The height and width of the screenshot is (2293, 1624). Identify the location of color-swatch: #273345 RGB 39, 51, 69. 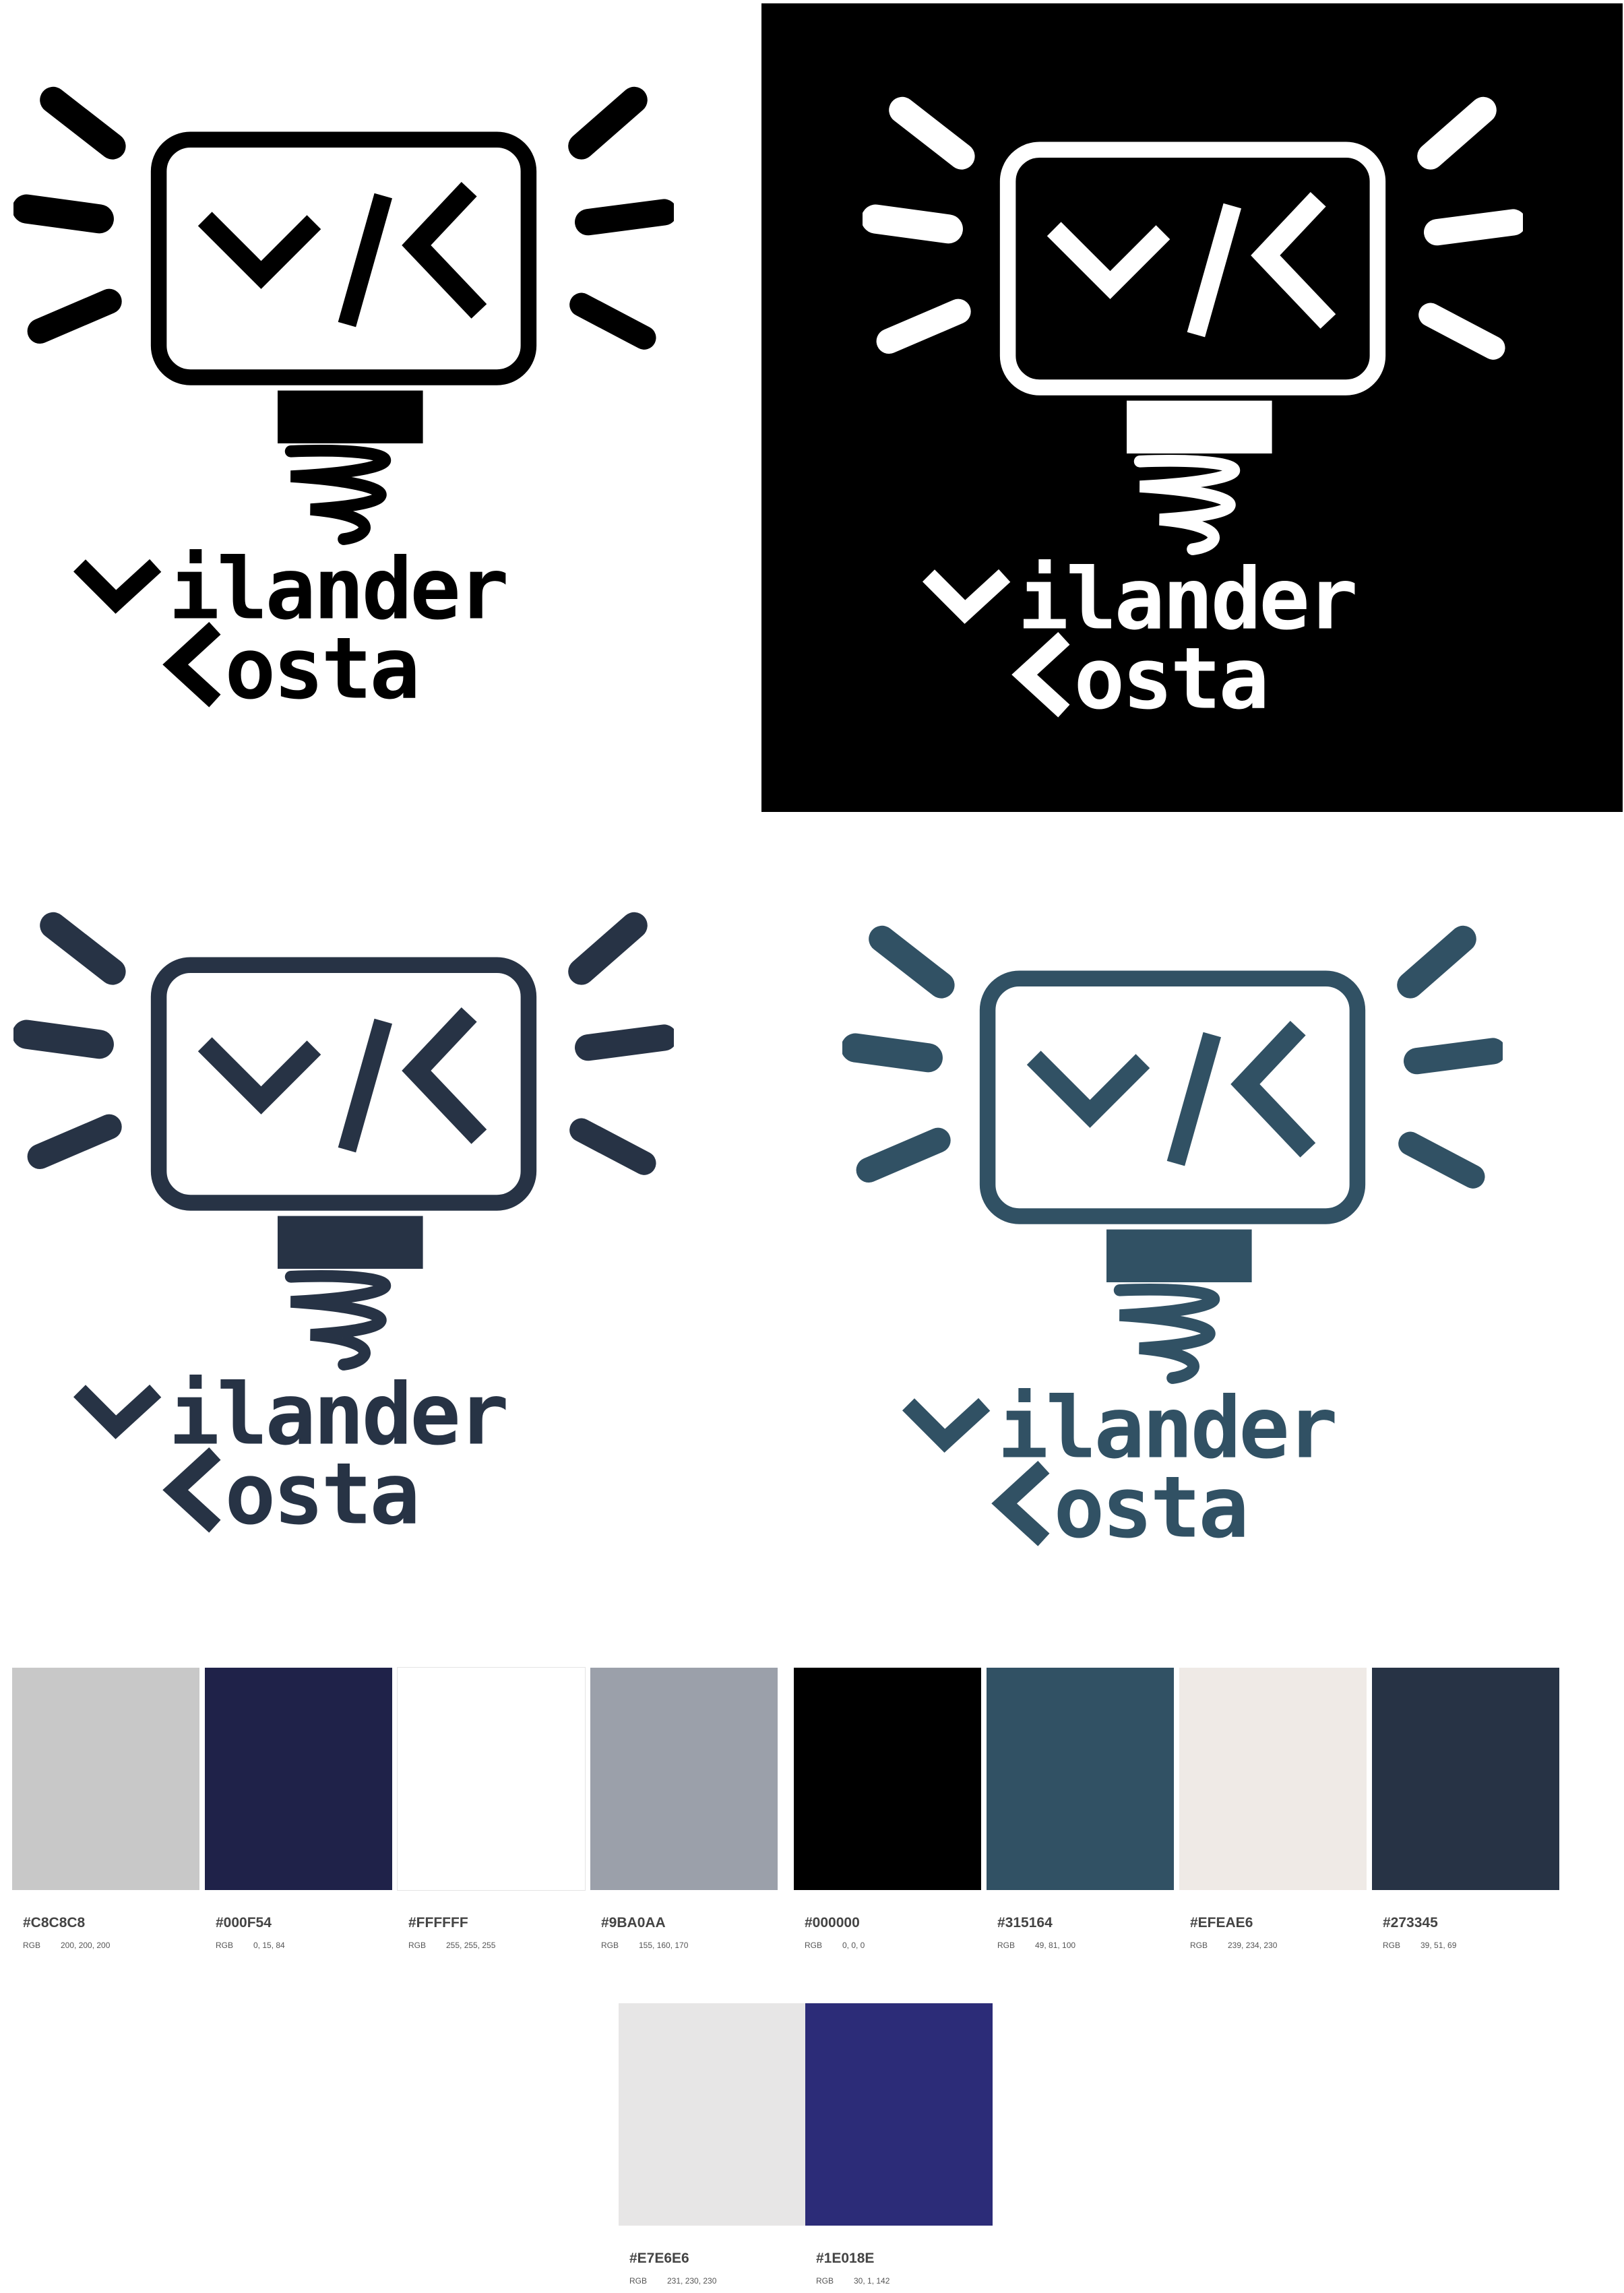
(1467, 1813).